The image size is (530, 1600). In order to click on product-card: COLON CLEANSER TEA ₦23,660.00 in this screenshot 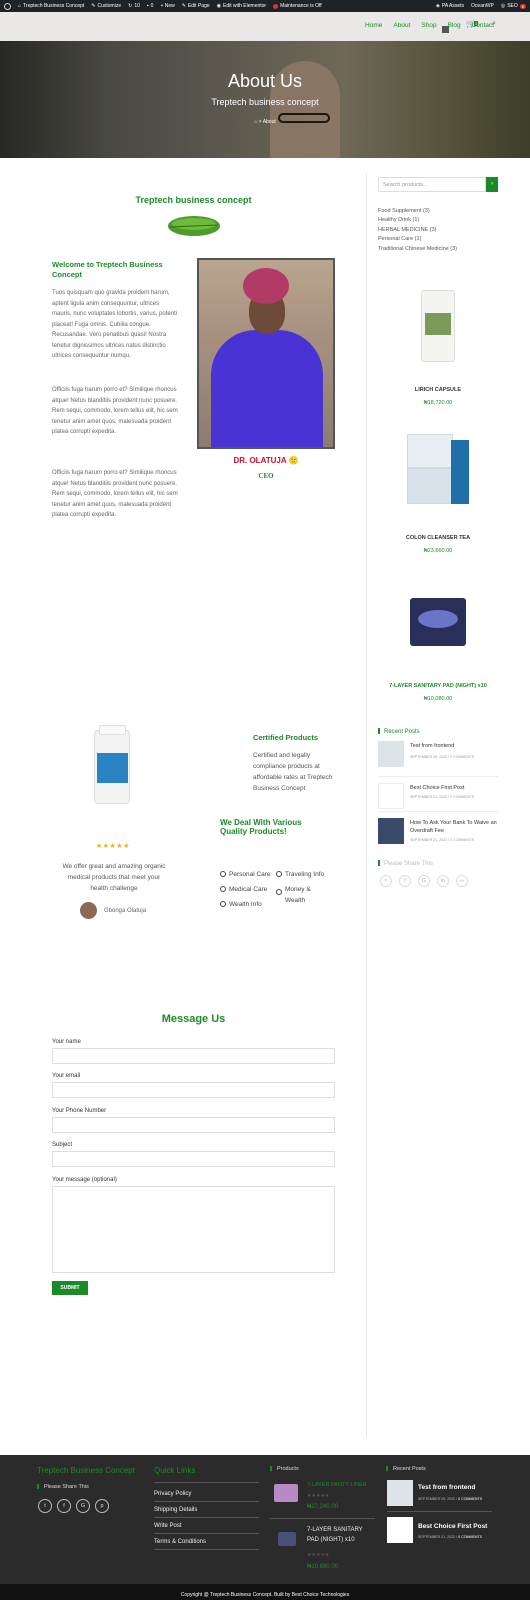, I will do `click(438, 544)`.